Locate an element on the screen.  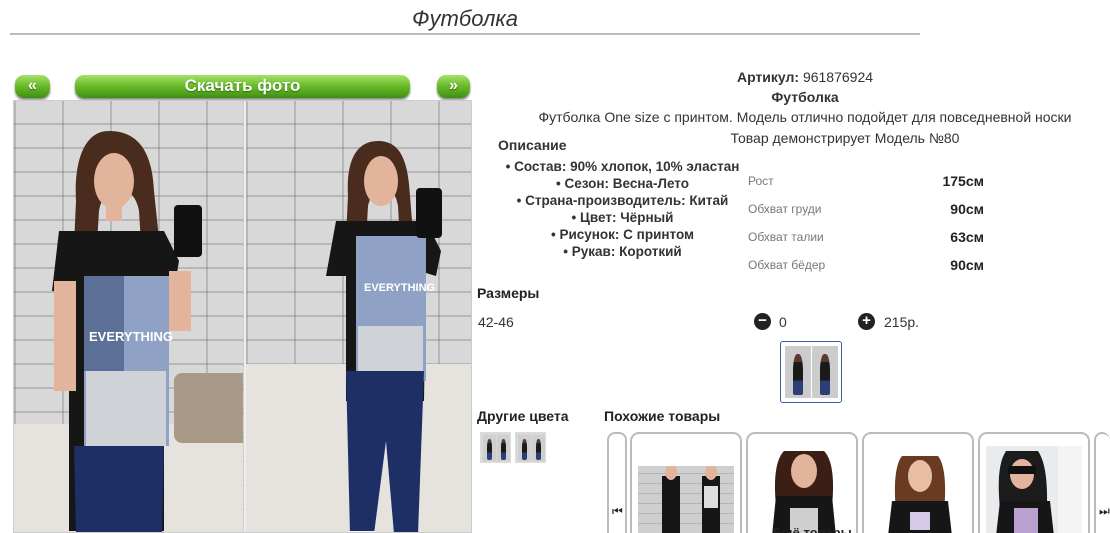
description-item: Страна-производитель: Китай is located at coordinates (622, 200).